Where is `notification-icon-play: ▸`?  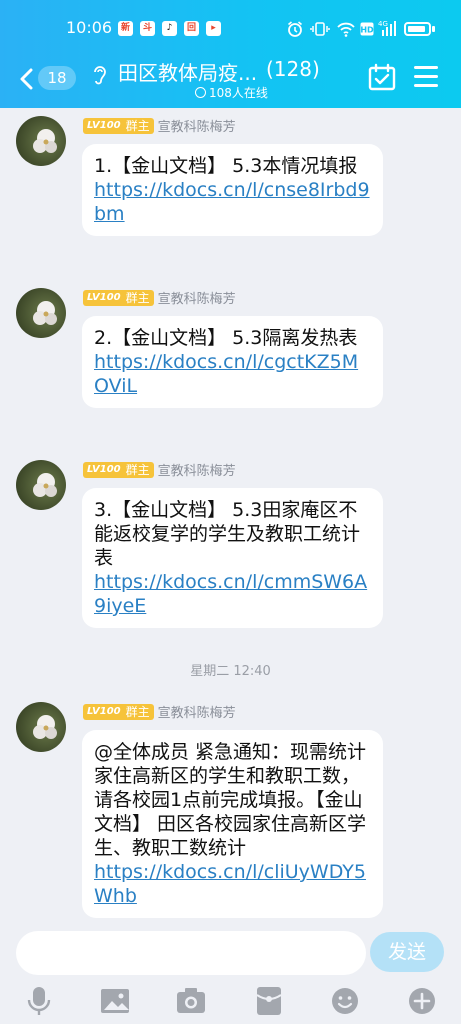
notification-icon-play: ▸ is located at coordinates (213, 28).